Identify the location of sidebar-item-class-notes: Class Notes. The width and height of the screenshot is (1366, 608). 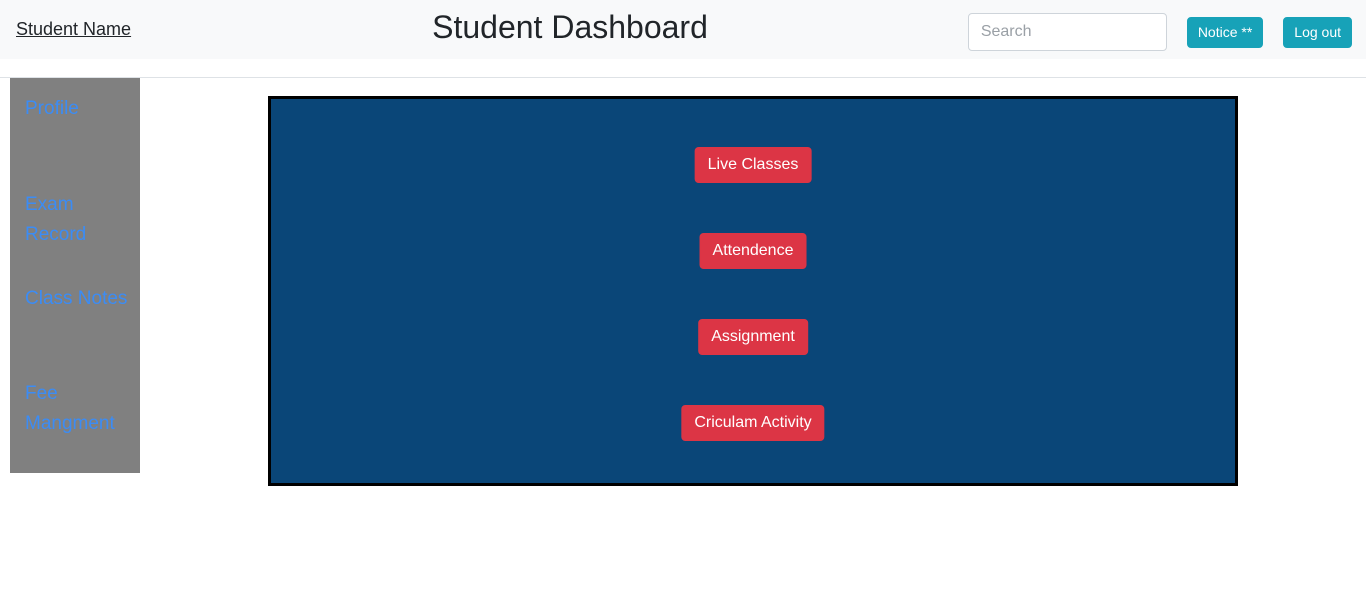
(80, 299).